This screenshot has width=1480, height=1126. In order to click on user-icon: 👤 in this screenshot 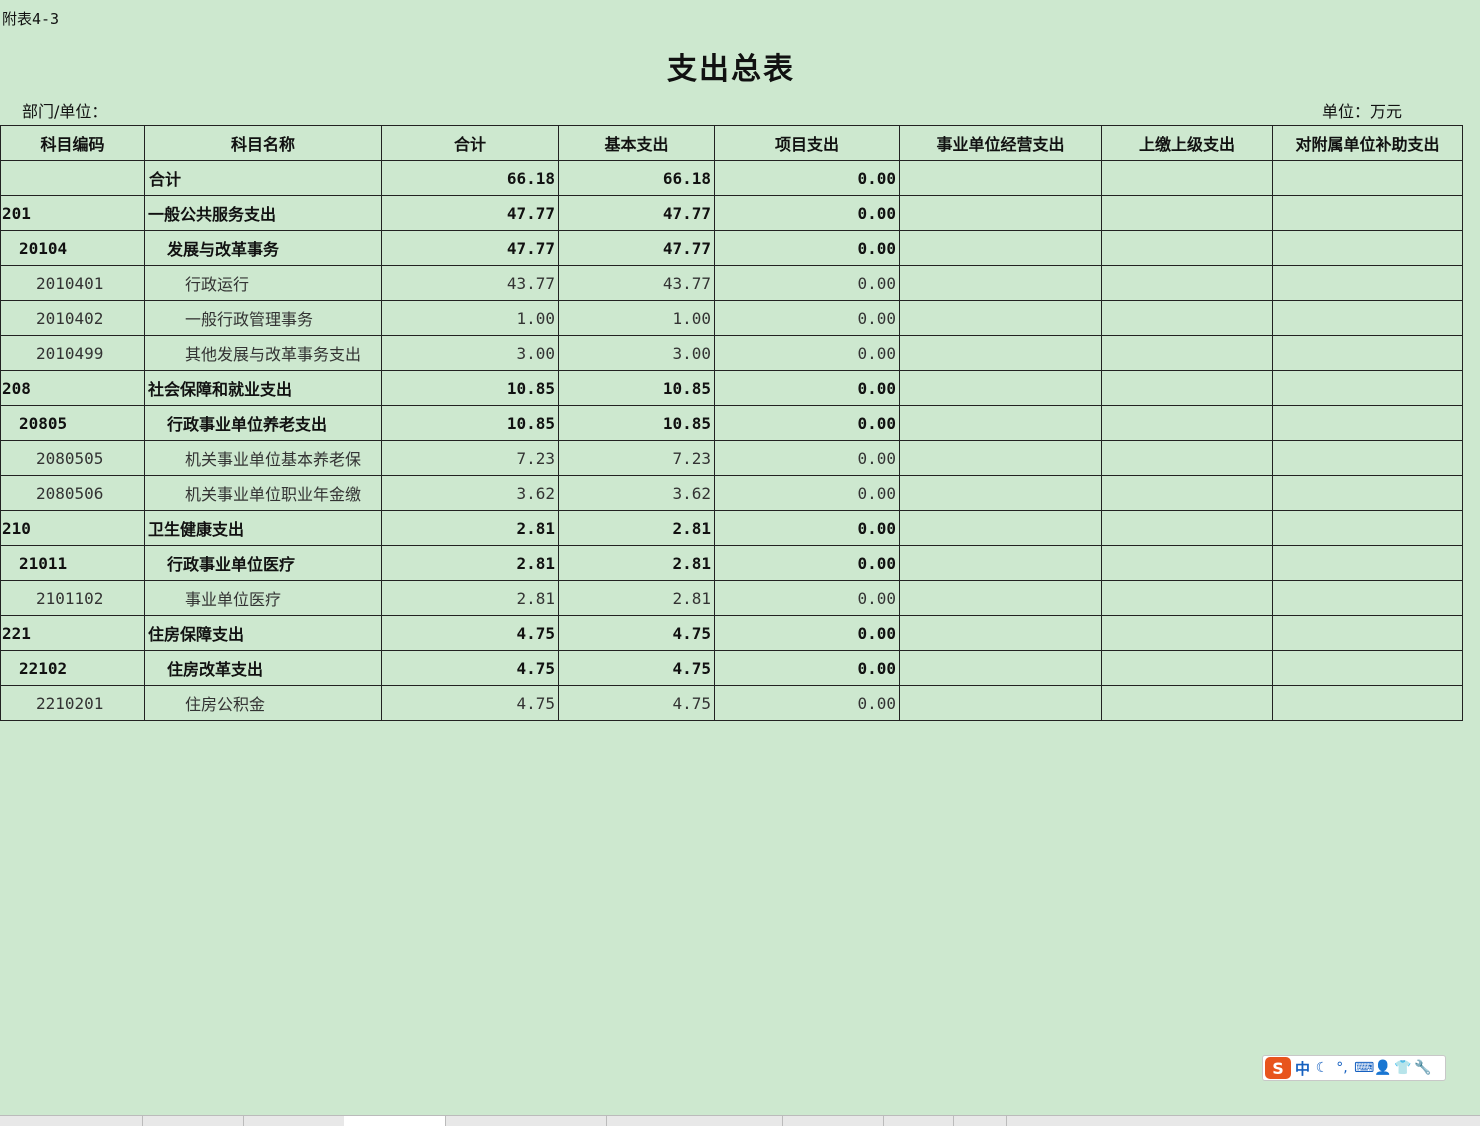, I will do `click(1382, 1068)`.